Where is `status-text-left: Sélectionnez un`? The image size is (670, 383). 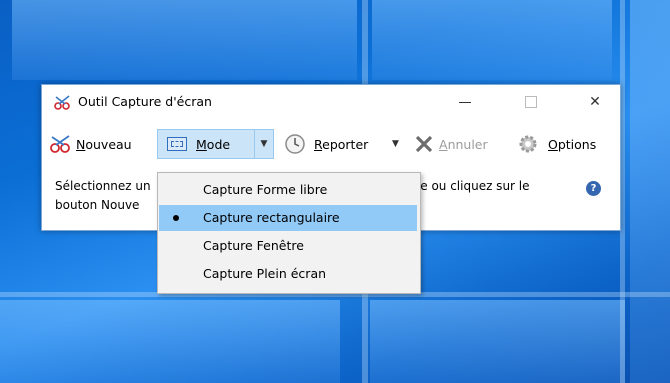
status-text-left: Sélectionnez un is located at coordinates (103, 186).